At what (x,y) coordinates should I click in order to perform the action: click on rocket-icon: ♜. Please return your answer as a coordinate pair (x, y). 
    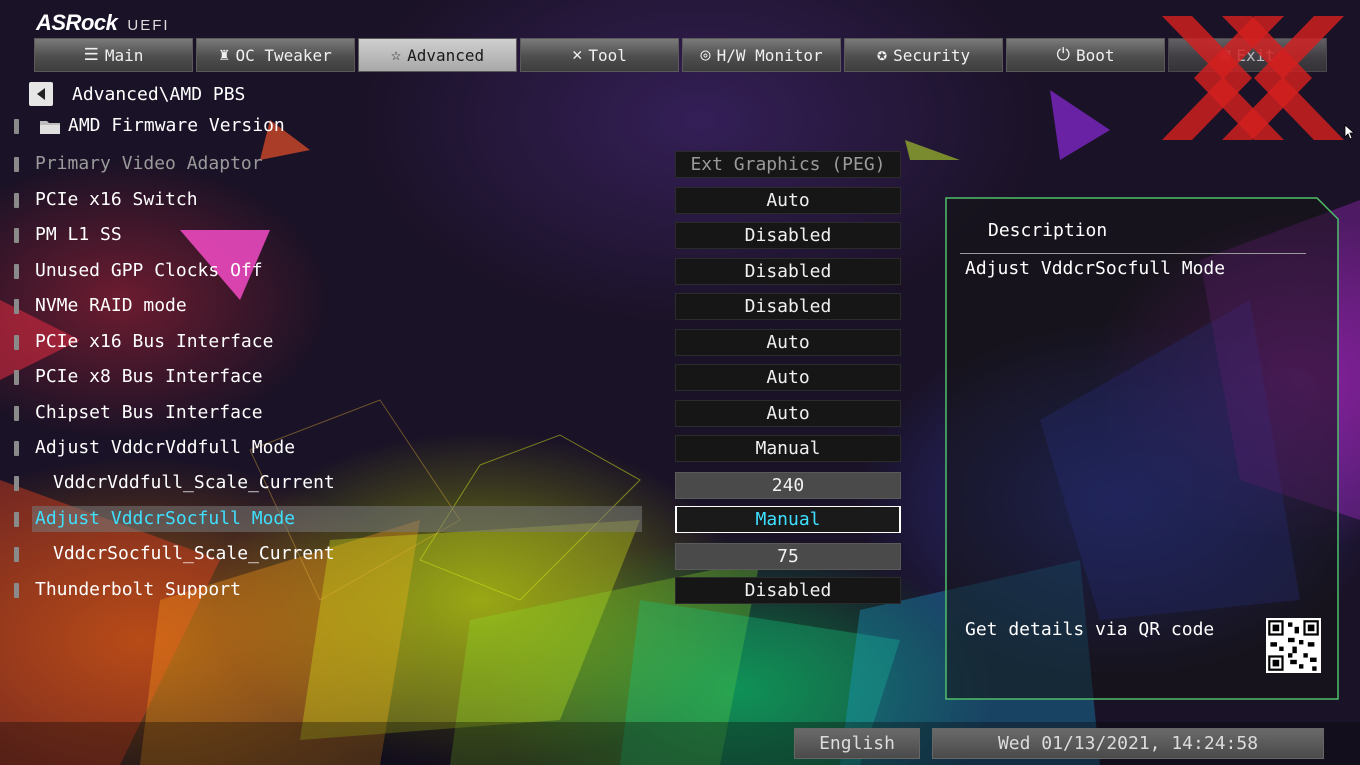
    Looking at the image, I should click on (224, 55).